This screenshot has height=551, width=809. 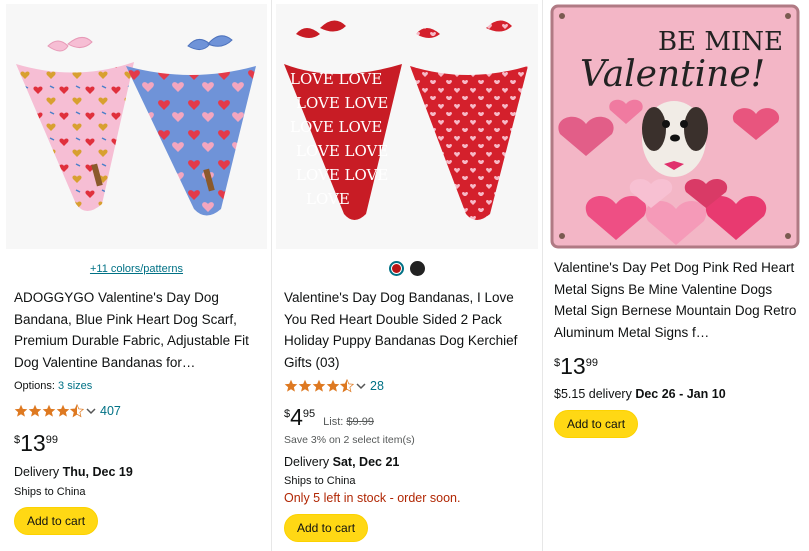 I want to click on options-row: Options: 3 sizes, so click(x=53, y=386).